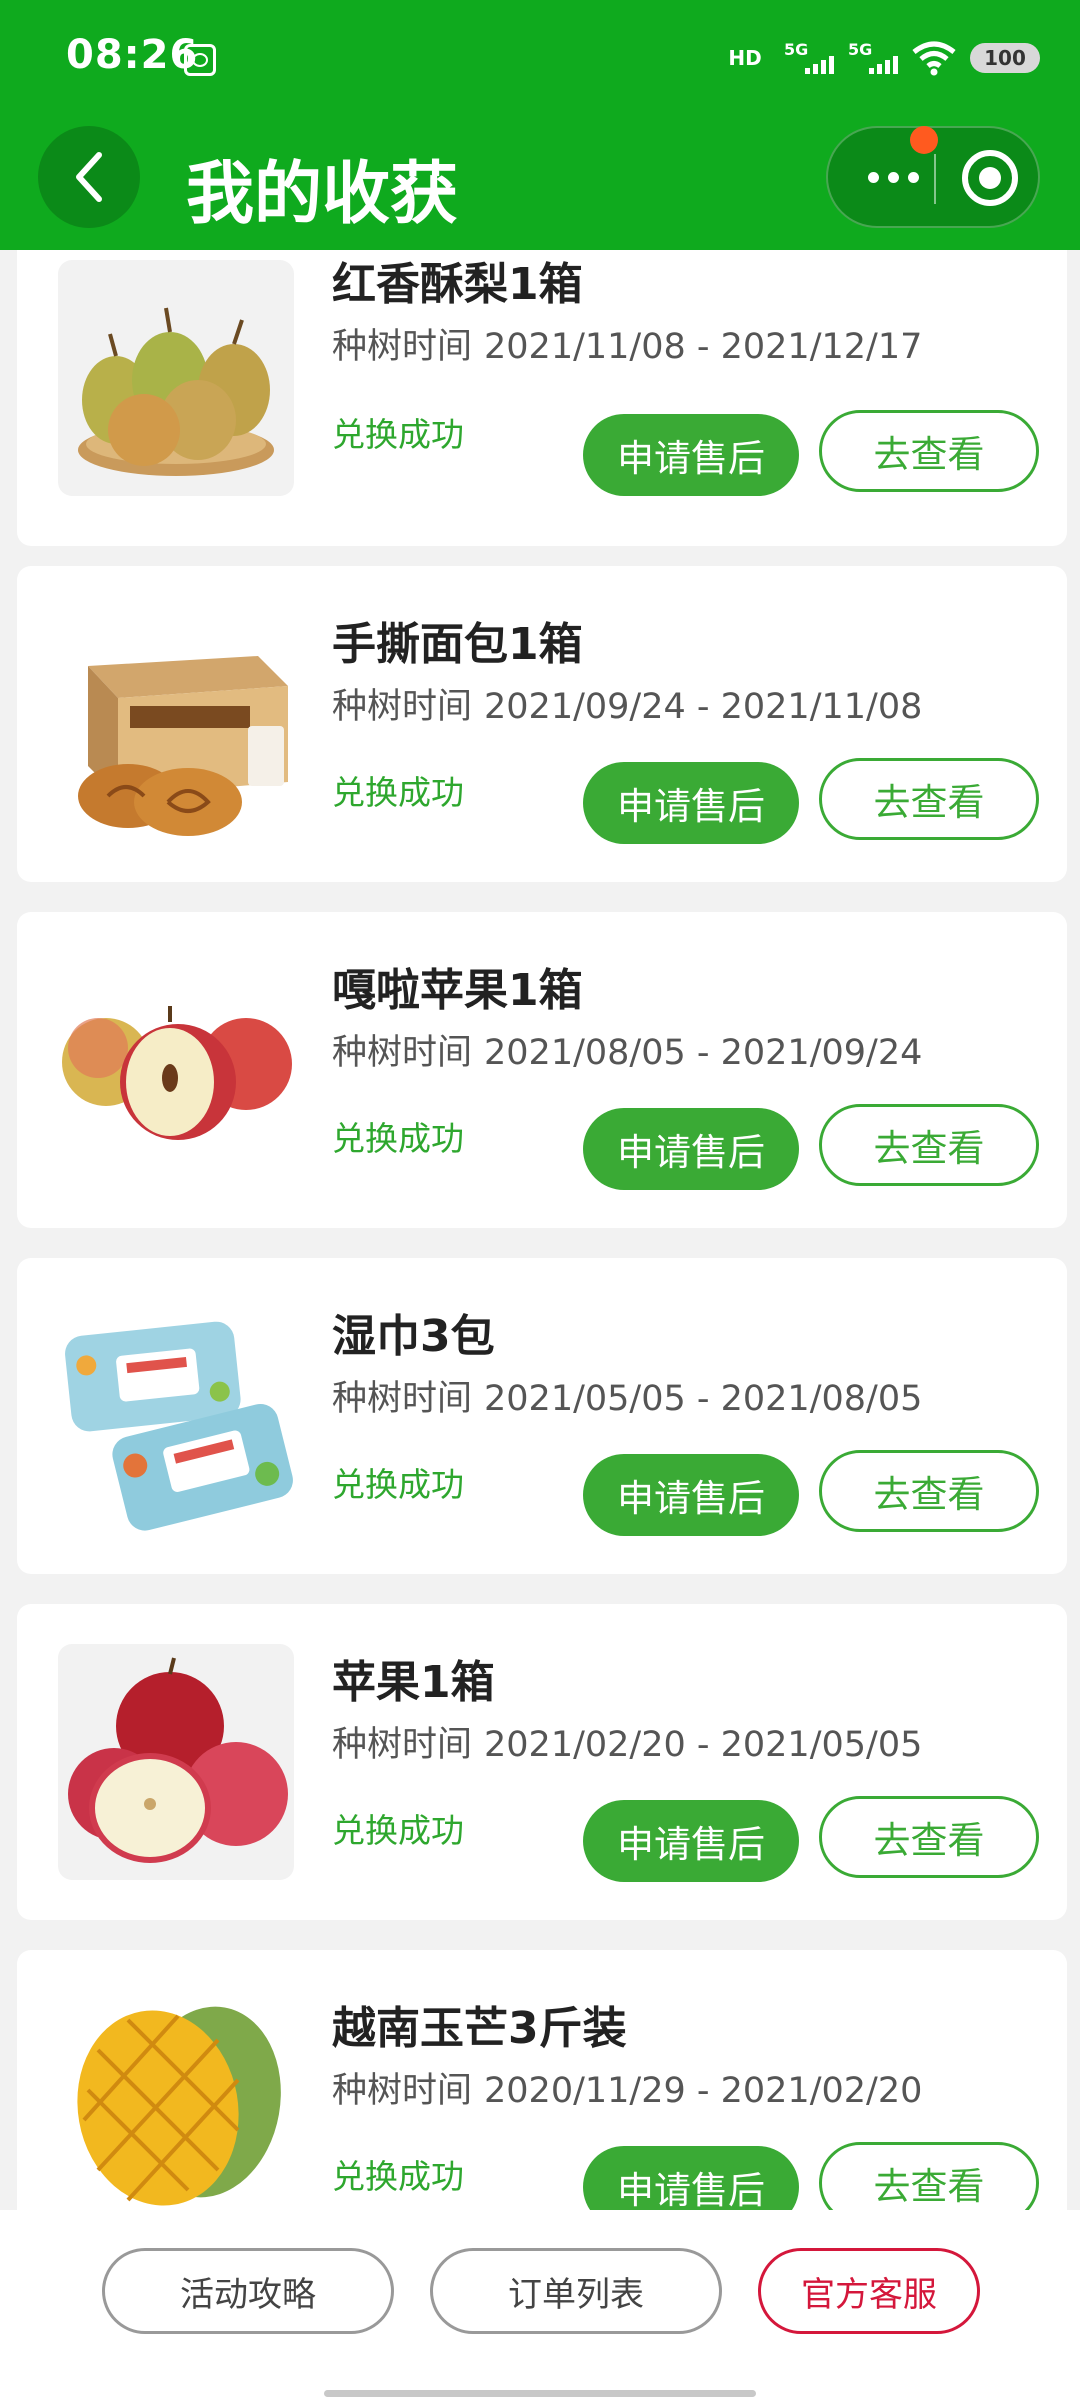 This screenshot has width=1080, height=2400. Describe the element at coordinates (479, 2028) in the screenshot. I see `item-name: 越南玉芒3斤装` at that location.